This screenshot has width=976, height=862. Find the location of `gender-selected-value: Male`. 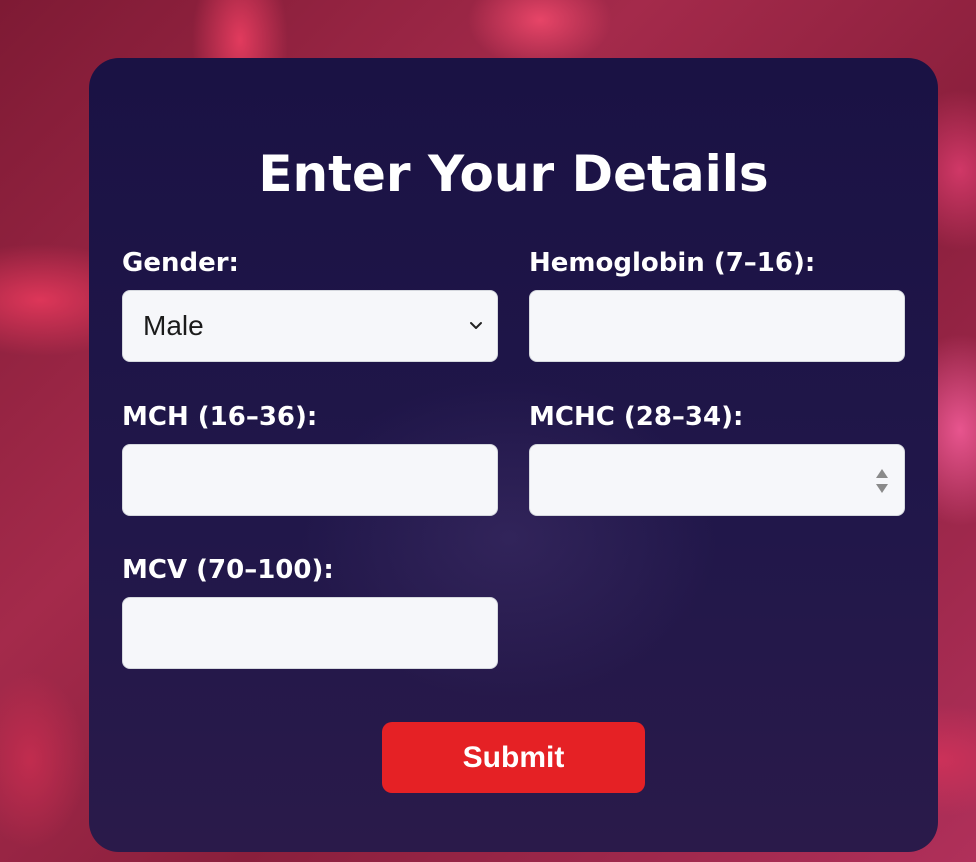

gender-selected-value: Male is located at coordinates (173, 325).